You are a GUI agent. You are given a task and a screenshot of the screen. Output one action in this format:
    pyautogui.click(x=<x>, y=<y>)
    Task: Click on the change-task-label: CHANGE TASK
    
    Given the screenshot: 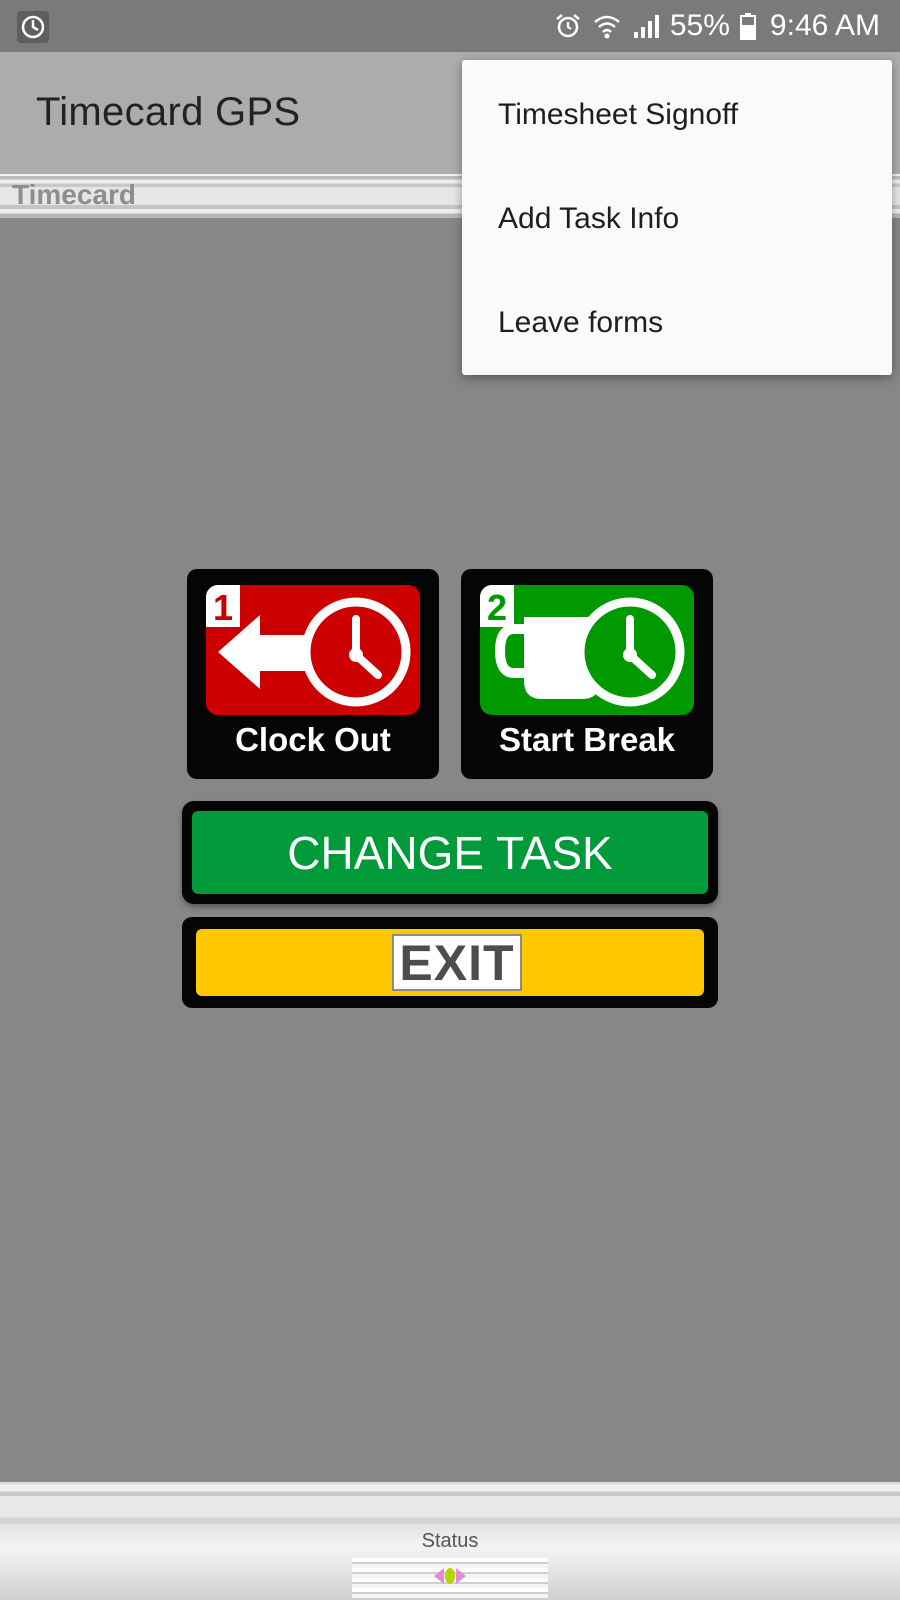 What is the action you would take?
    pyautogui.click(x=450, y=852)
    